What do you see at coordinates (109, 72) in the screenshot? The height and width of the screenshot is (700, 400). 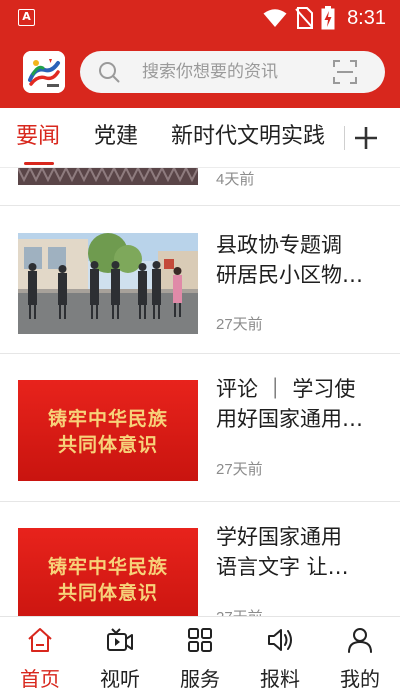 I see `search-icon` at bounding box center [109, 72].